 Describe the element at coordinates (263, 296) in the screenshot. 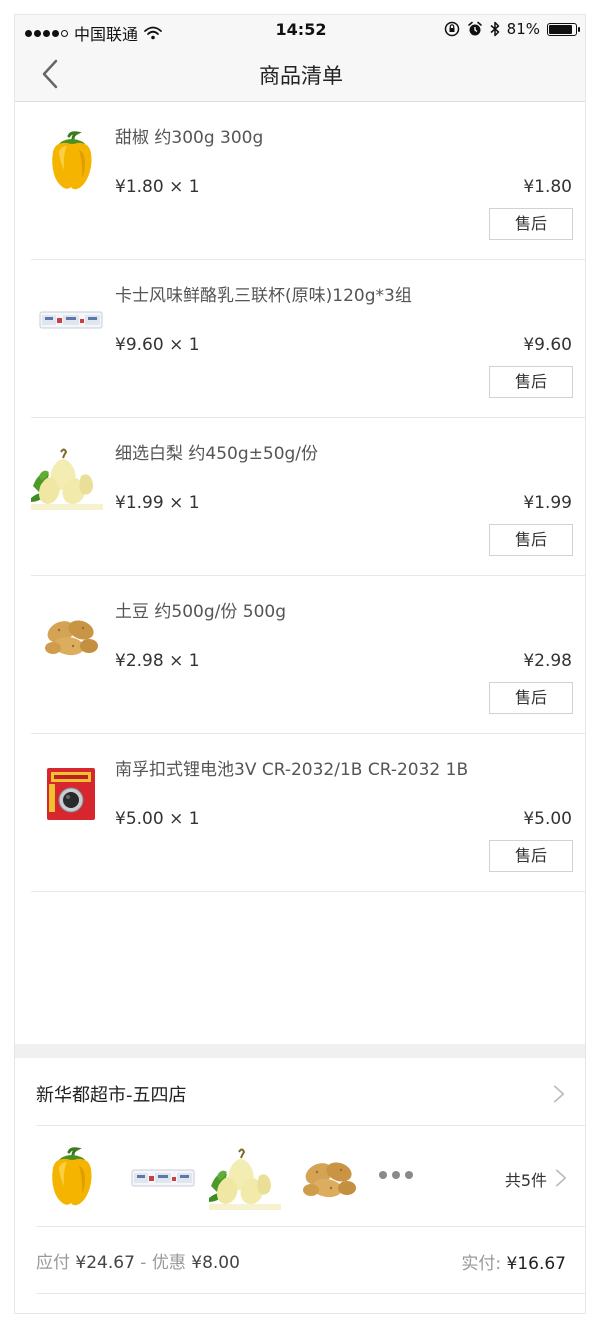

I see `item-name: 卡士风味鲜酪乳三联杯(原味)120g*3组` at that location.